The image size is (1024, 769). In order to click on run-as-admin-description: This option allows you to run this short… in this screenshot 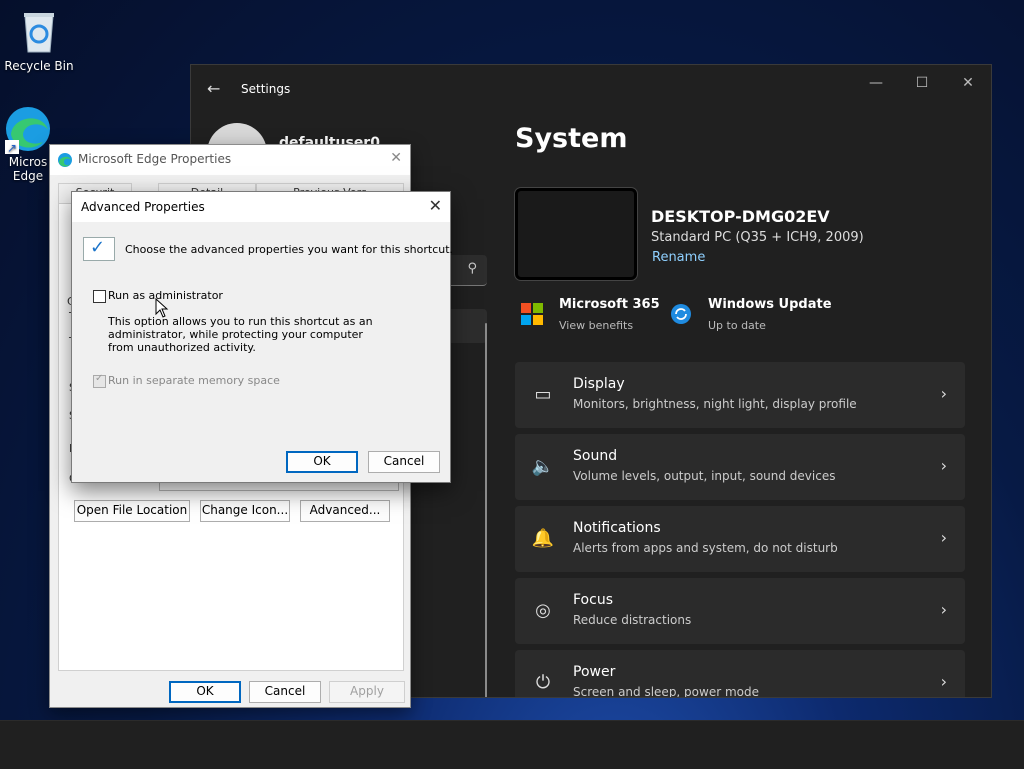, I will do `click(240, 334)`.